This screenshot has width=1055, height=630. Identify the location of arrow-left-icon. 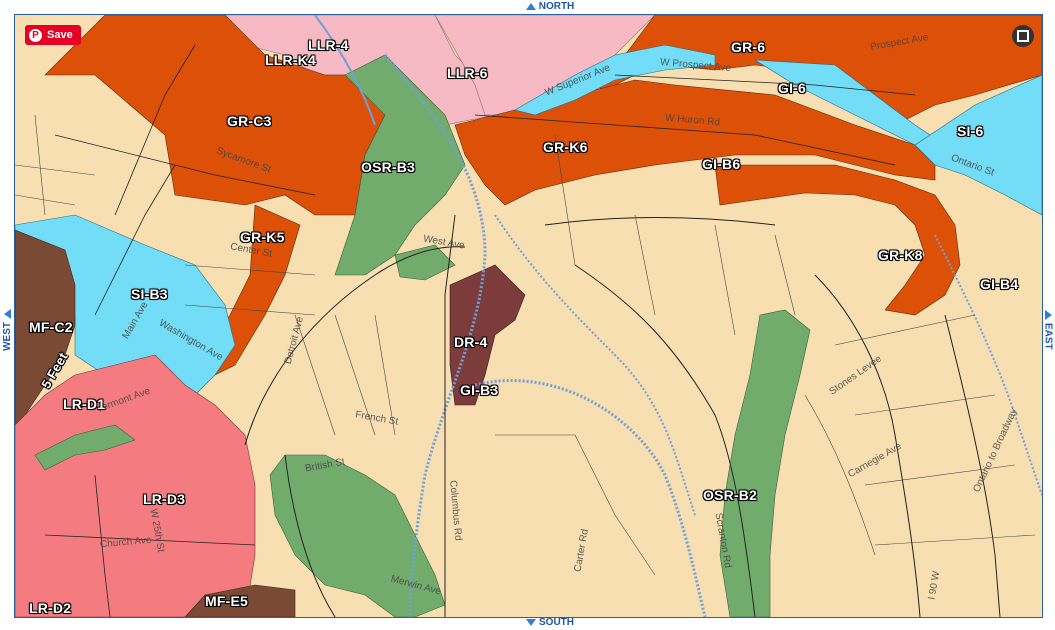
(7, 314).